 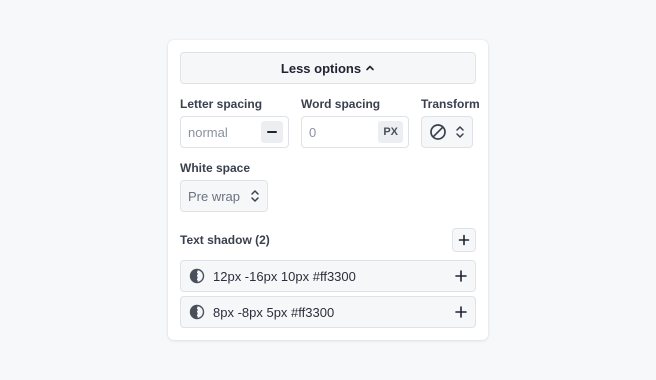 What do you see at coordinates (370, 68) in the screenshot?
I see `chevron-up-icon` at bounding box center [370, 68].